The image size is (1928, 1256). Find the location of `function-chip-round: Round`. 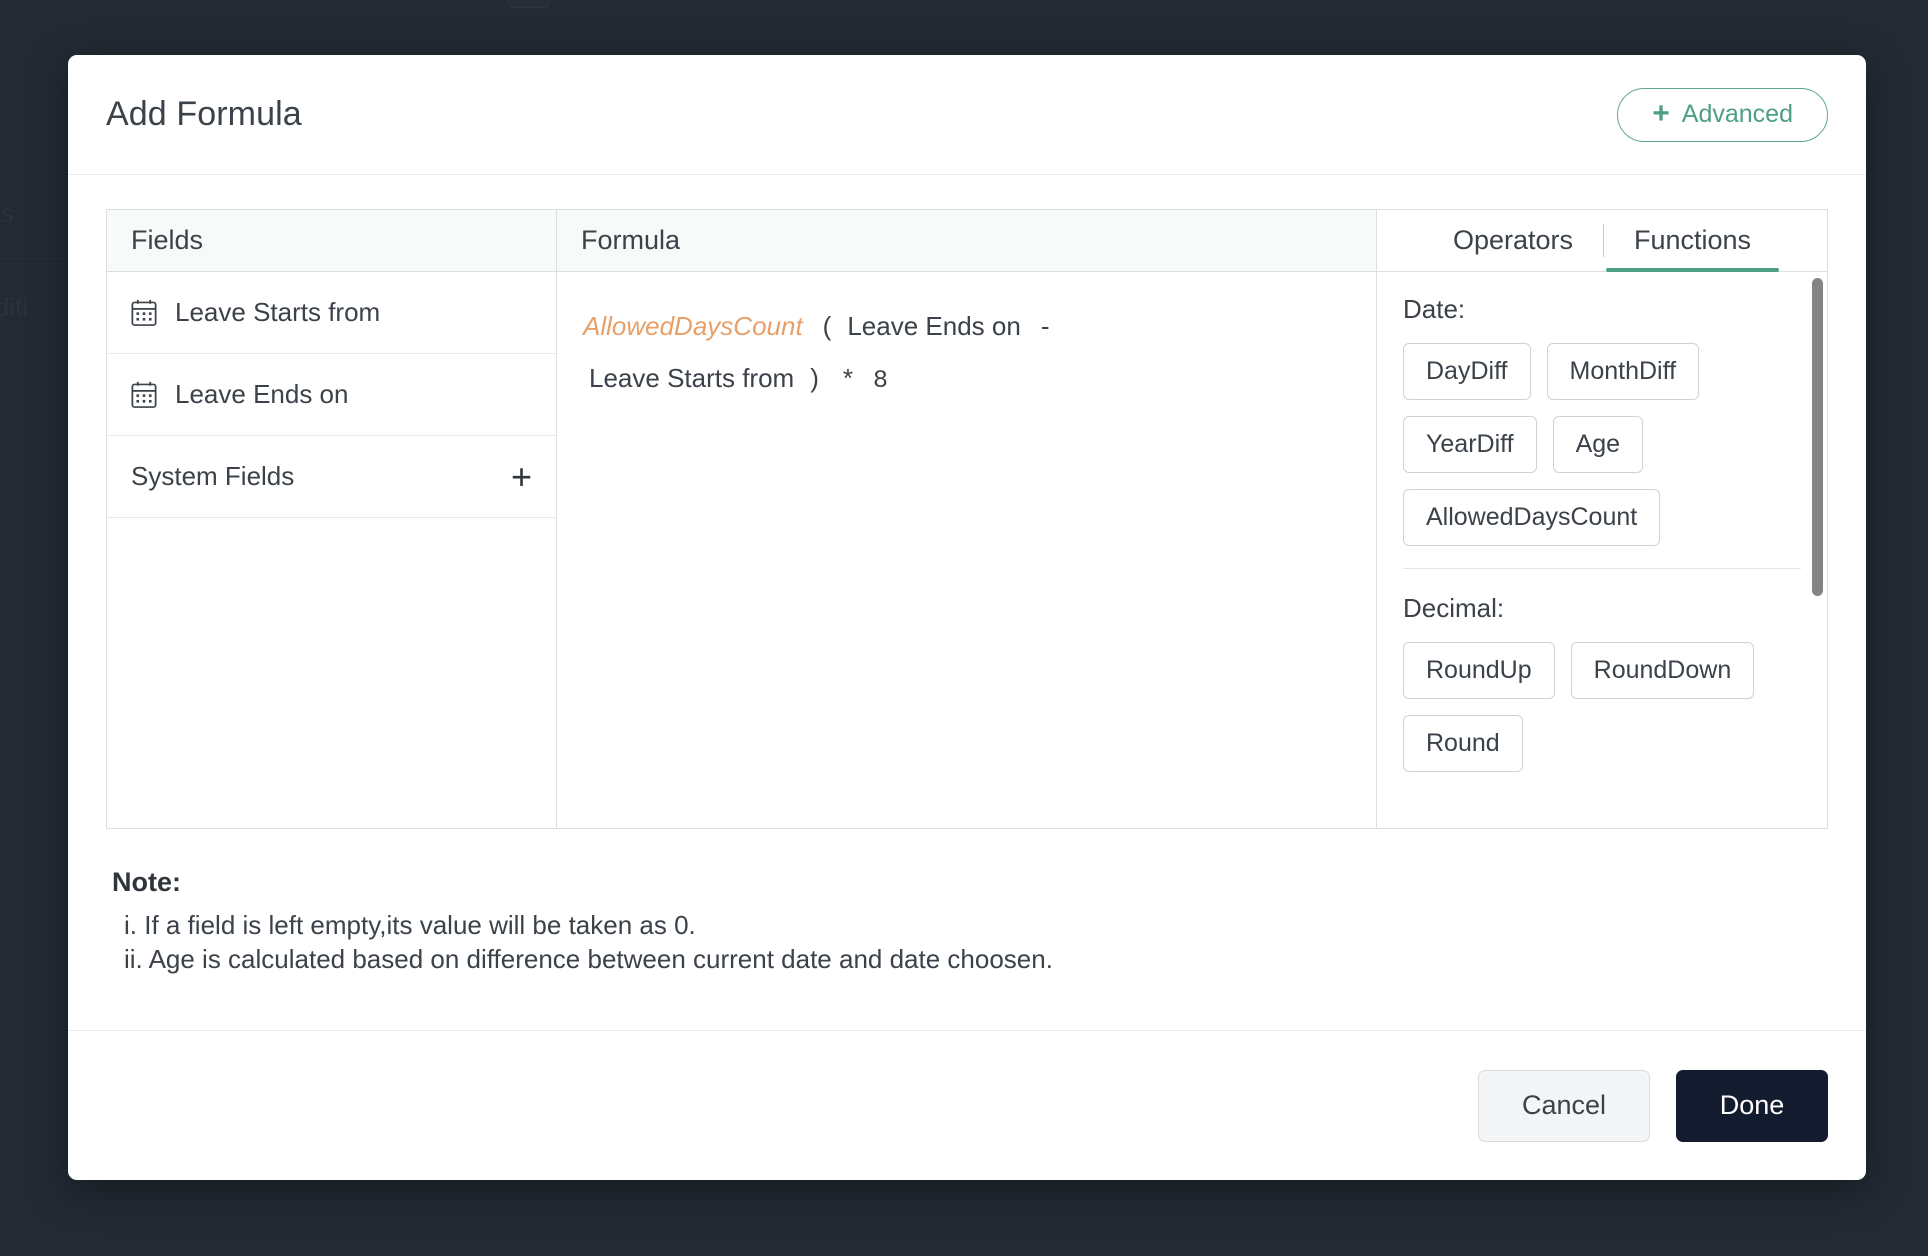

function-chip-round: Round is located at coordinates (1463, 743).